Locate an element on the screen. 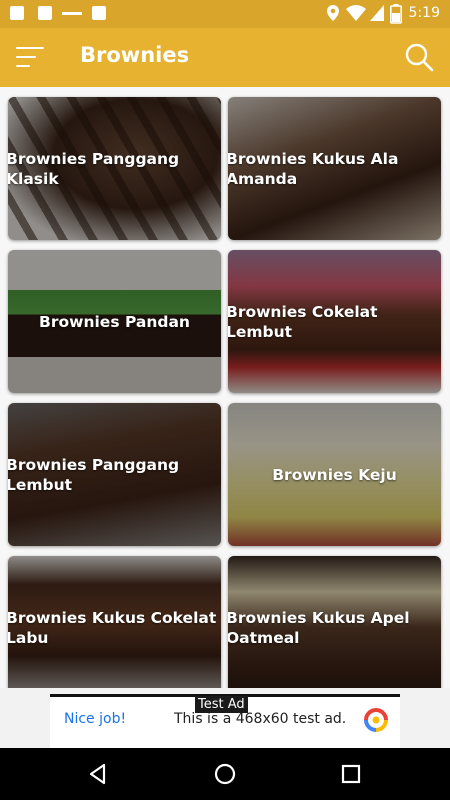  wifi-icon is located at coordinates (356, 13).